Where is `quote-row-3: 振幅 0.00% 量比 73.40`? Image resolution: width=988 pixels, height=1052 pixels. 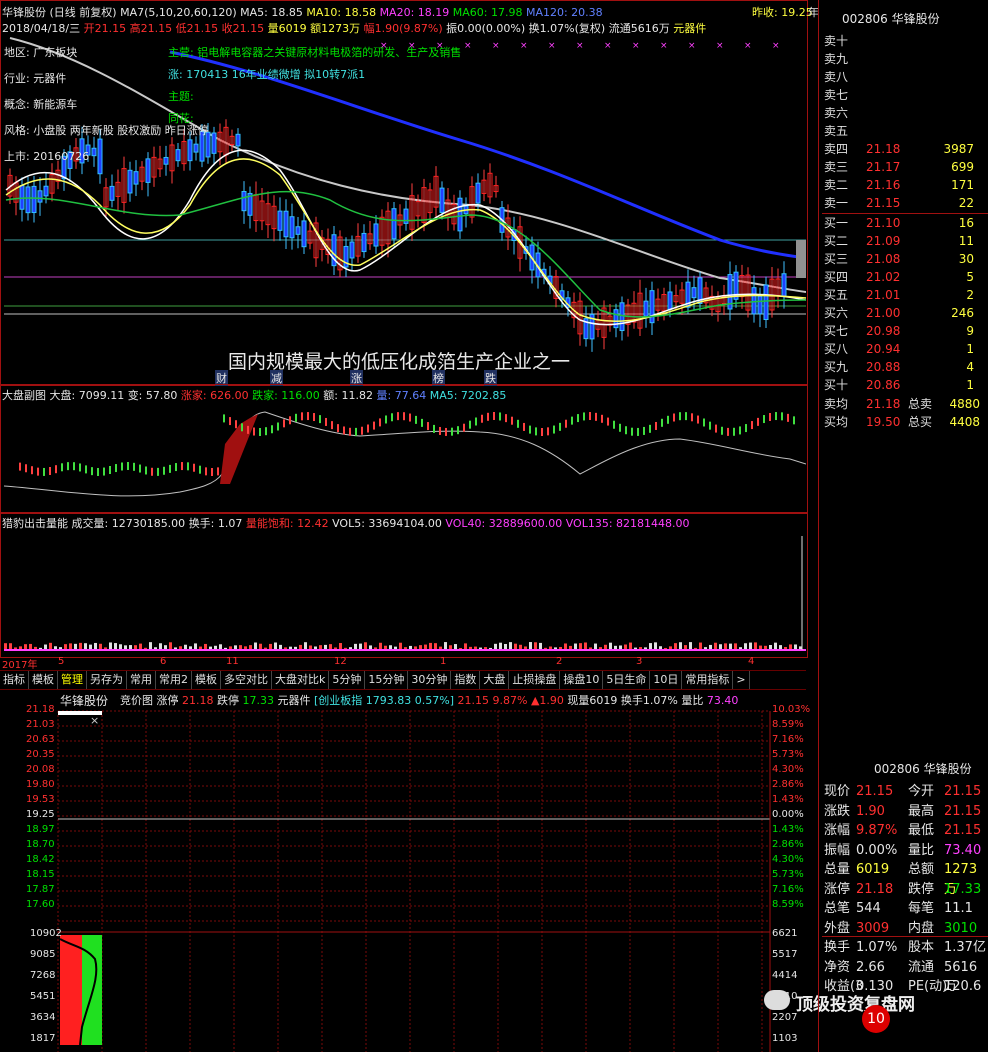
quote-row-3: 振幅 0.00% 量比 73.40 is located at coordinates (906, 851).